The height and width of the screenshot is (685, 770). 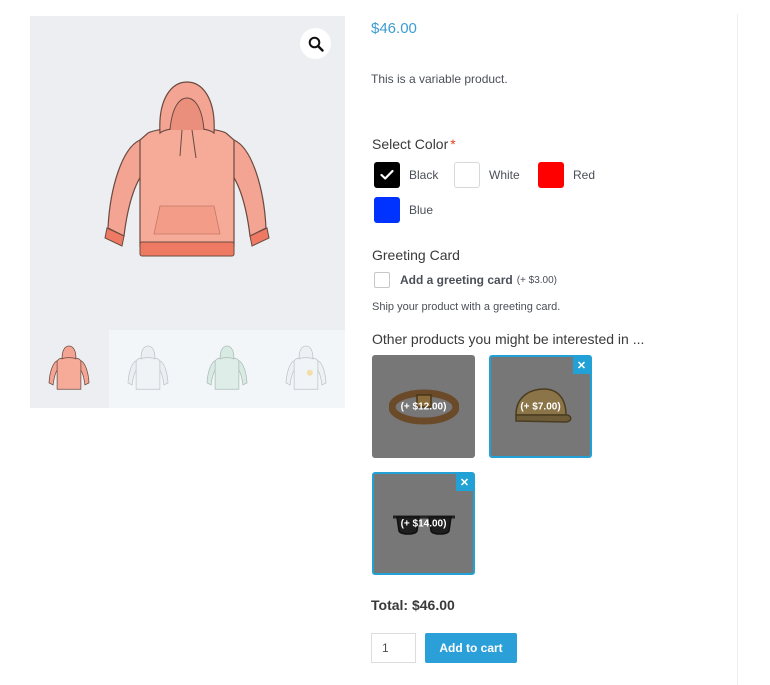 I want to click on swatch-label-black: Black, so click(x=424, y=175).